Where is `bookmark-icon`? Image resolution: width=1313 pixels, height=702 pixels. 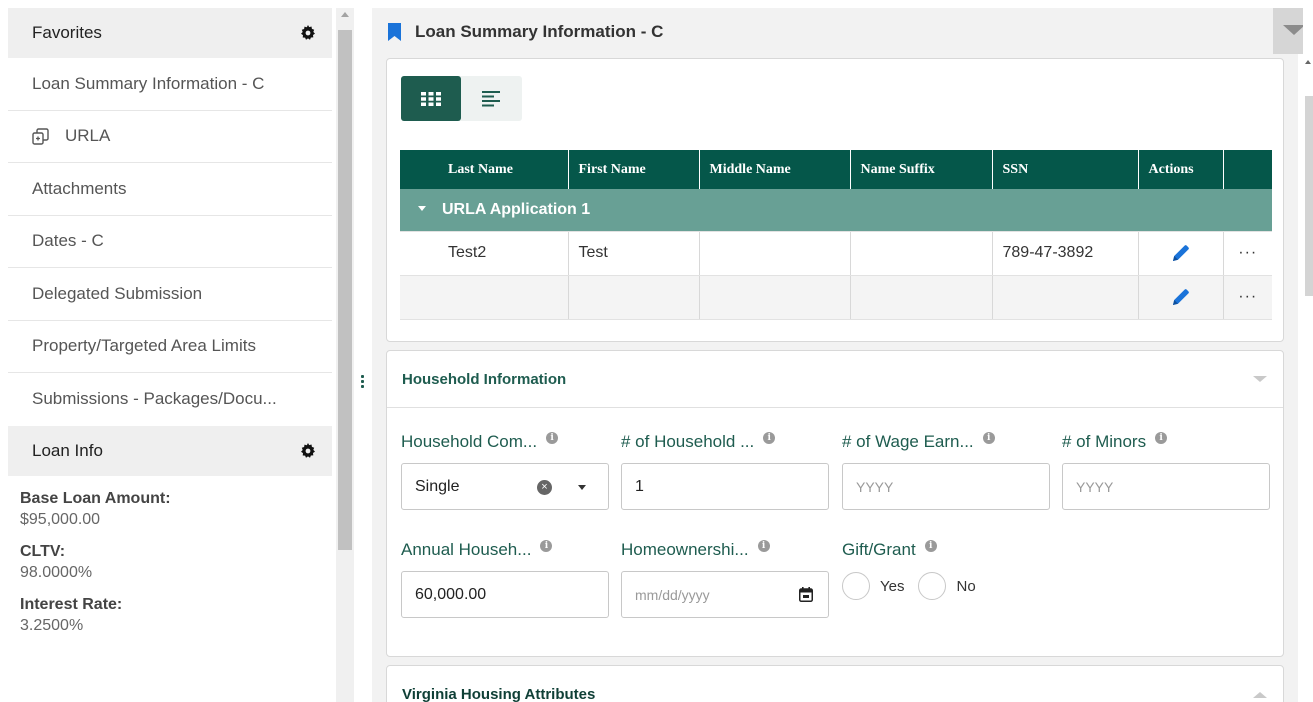 bookmark-icon is located at coordinates (394, 32).